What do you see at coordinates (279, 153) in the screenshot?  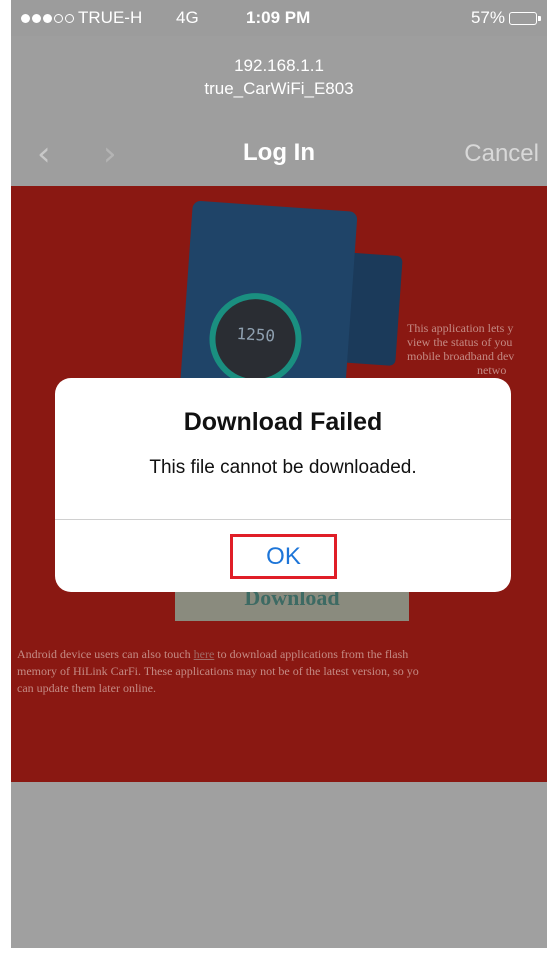 I see `navigation-bar: ‹ › Log In Cancel` at bounding box center [279, 153].